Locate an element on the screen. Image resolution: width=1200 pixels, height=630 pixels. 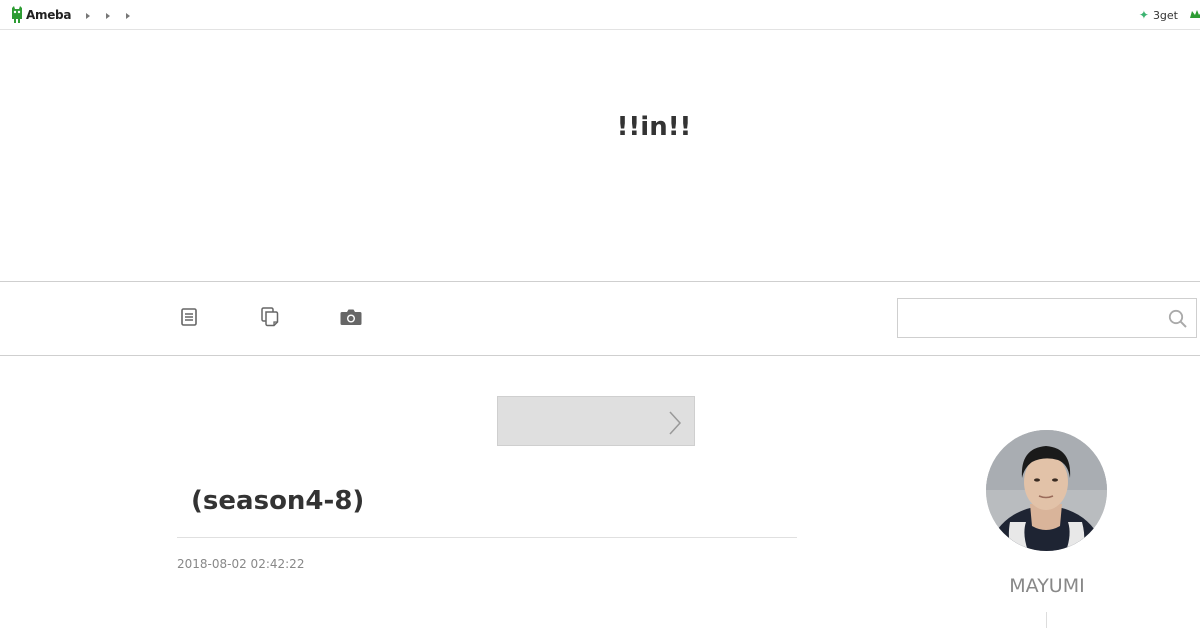
camera-icon is located at coordinates (351, 317).